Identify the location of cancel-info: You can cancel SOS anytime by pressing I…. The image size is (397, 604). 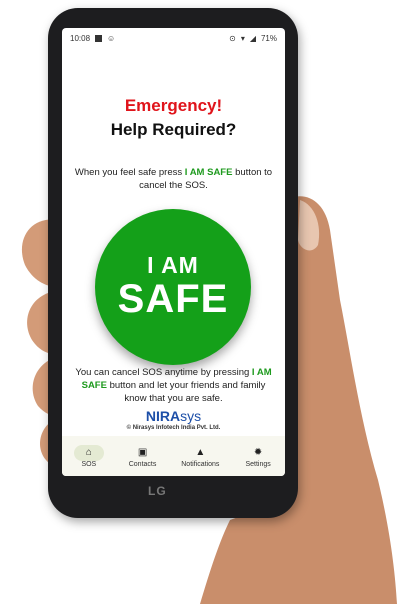
(173, 385).